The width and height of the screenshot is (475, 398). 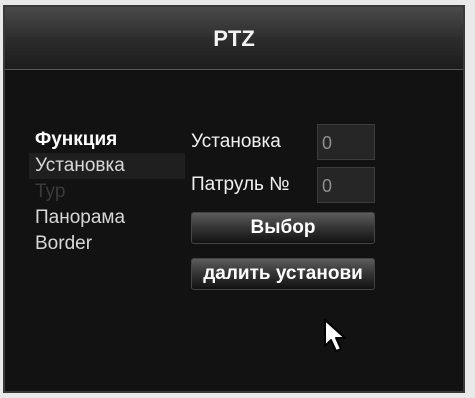 What do you see at coordinates (107, 244) in the screenshot?
I see `menu-item-border: Border` at bounding box center [107, 244].